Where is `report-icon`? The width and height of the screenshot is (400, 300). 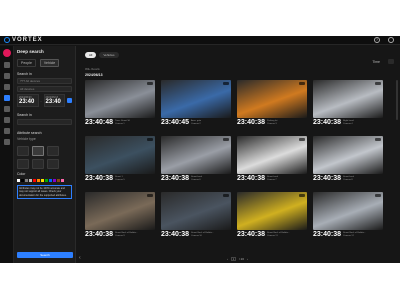 report-icon is located at coordinates (6, 131).